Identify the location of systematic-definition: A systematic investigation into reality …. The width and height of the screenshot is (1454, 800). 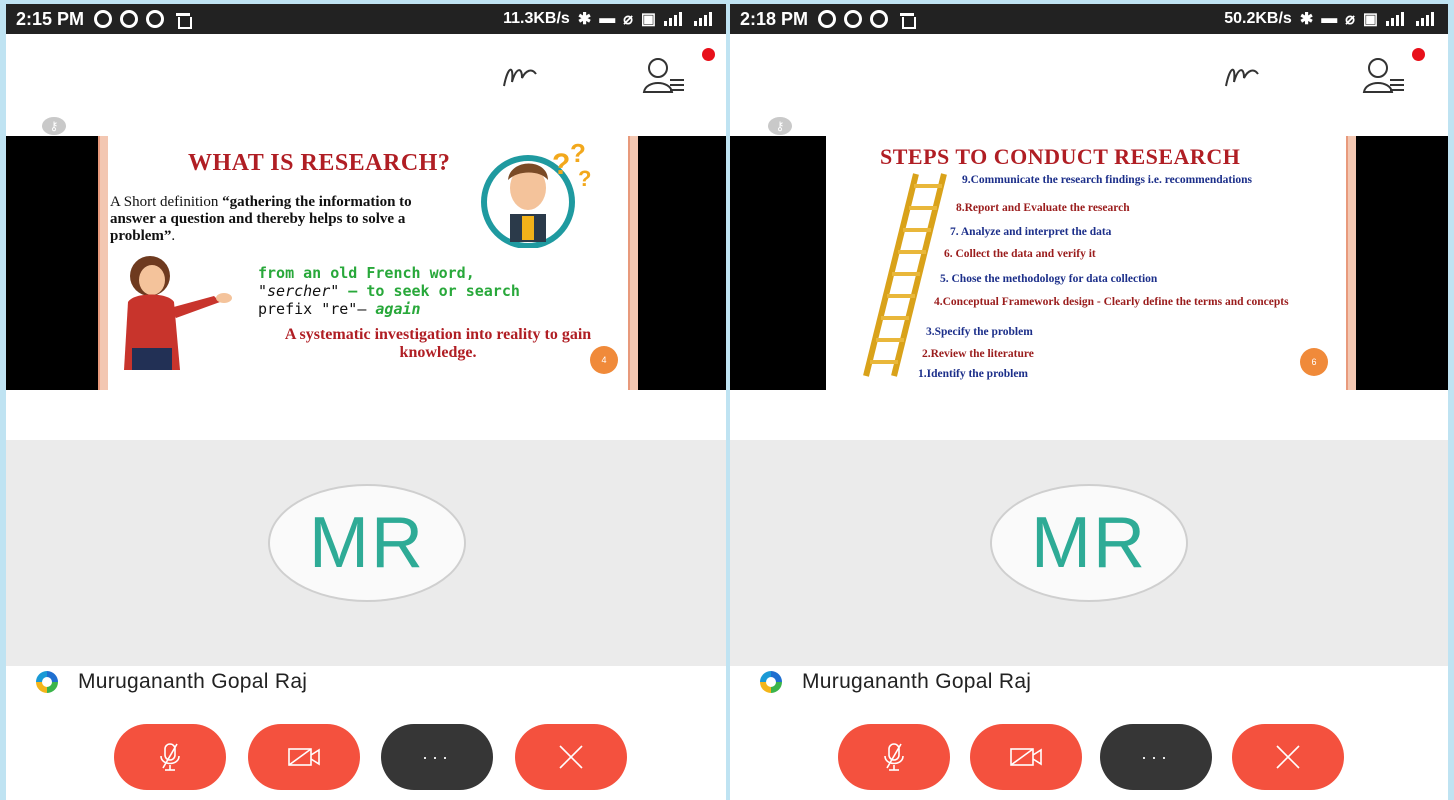
(438, 343).